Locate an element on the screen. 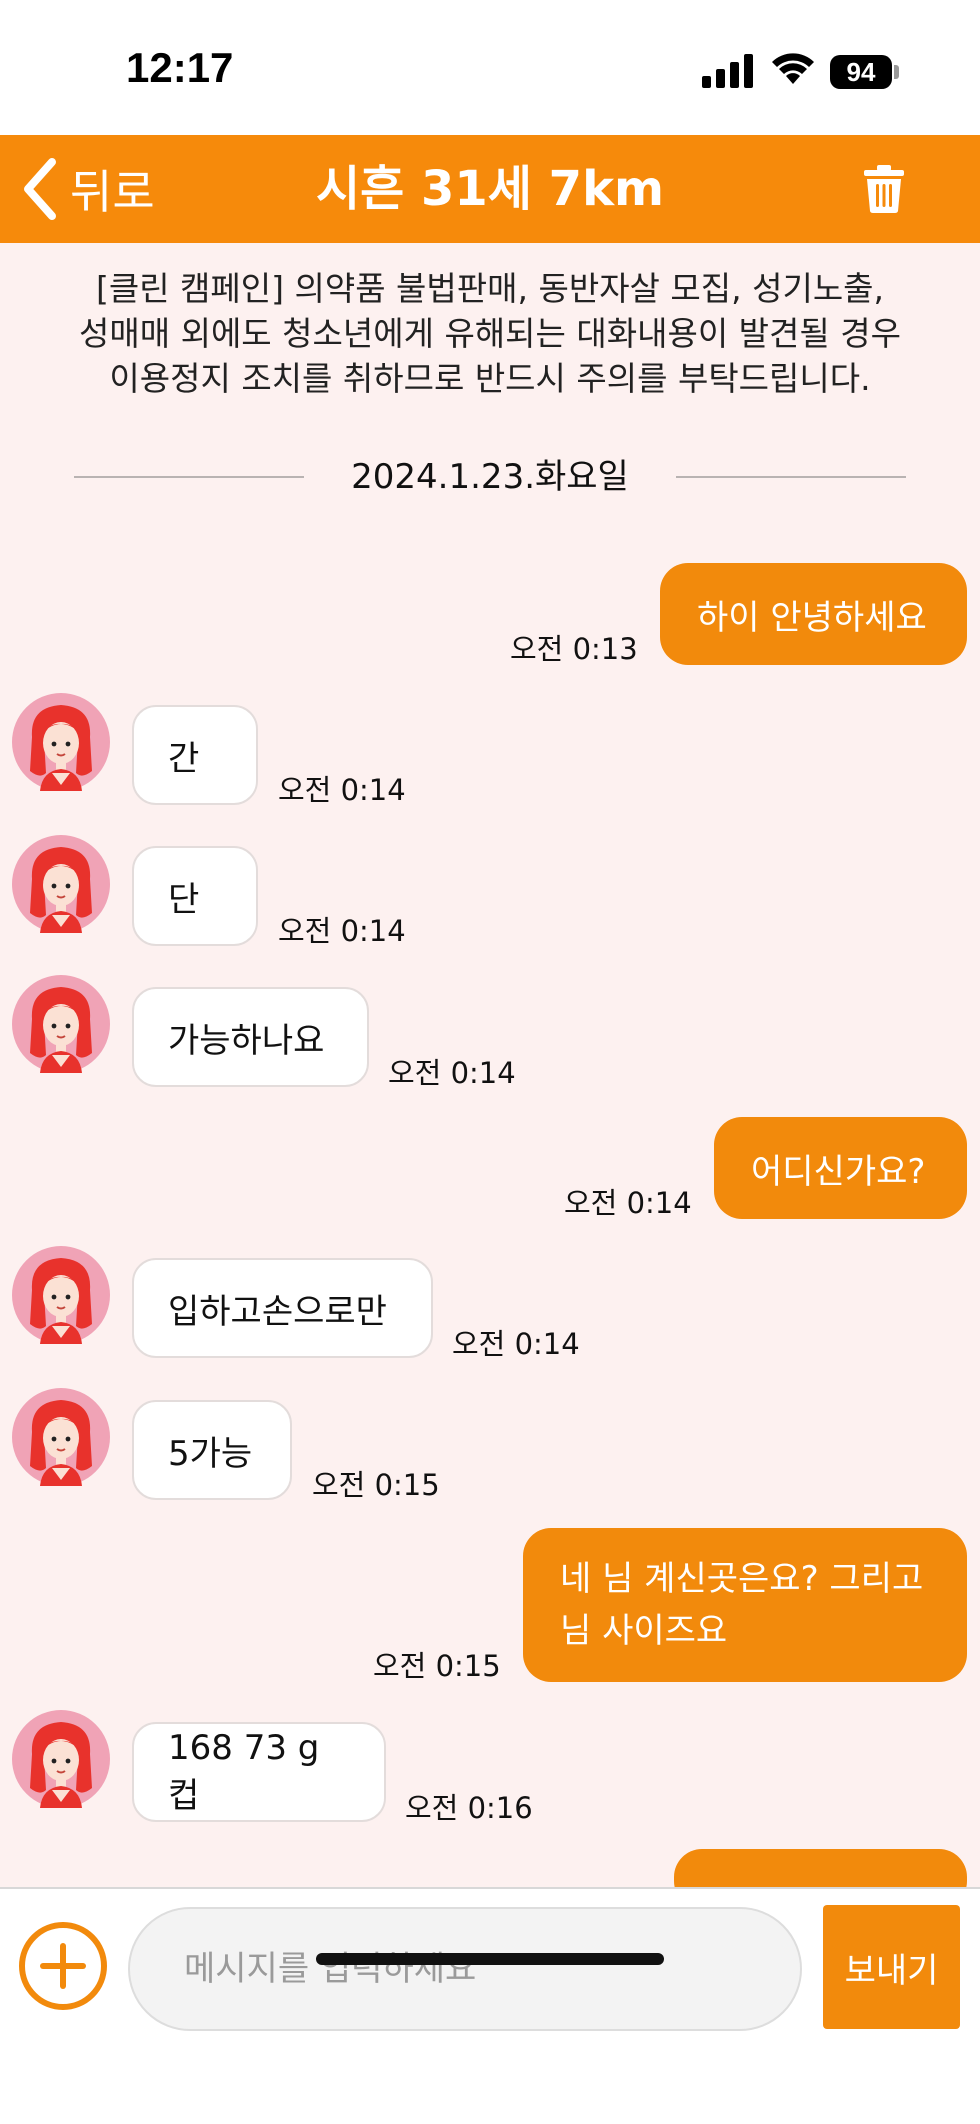  wifi-icon is located at coordinates (793, 68).